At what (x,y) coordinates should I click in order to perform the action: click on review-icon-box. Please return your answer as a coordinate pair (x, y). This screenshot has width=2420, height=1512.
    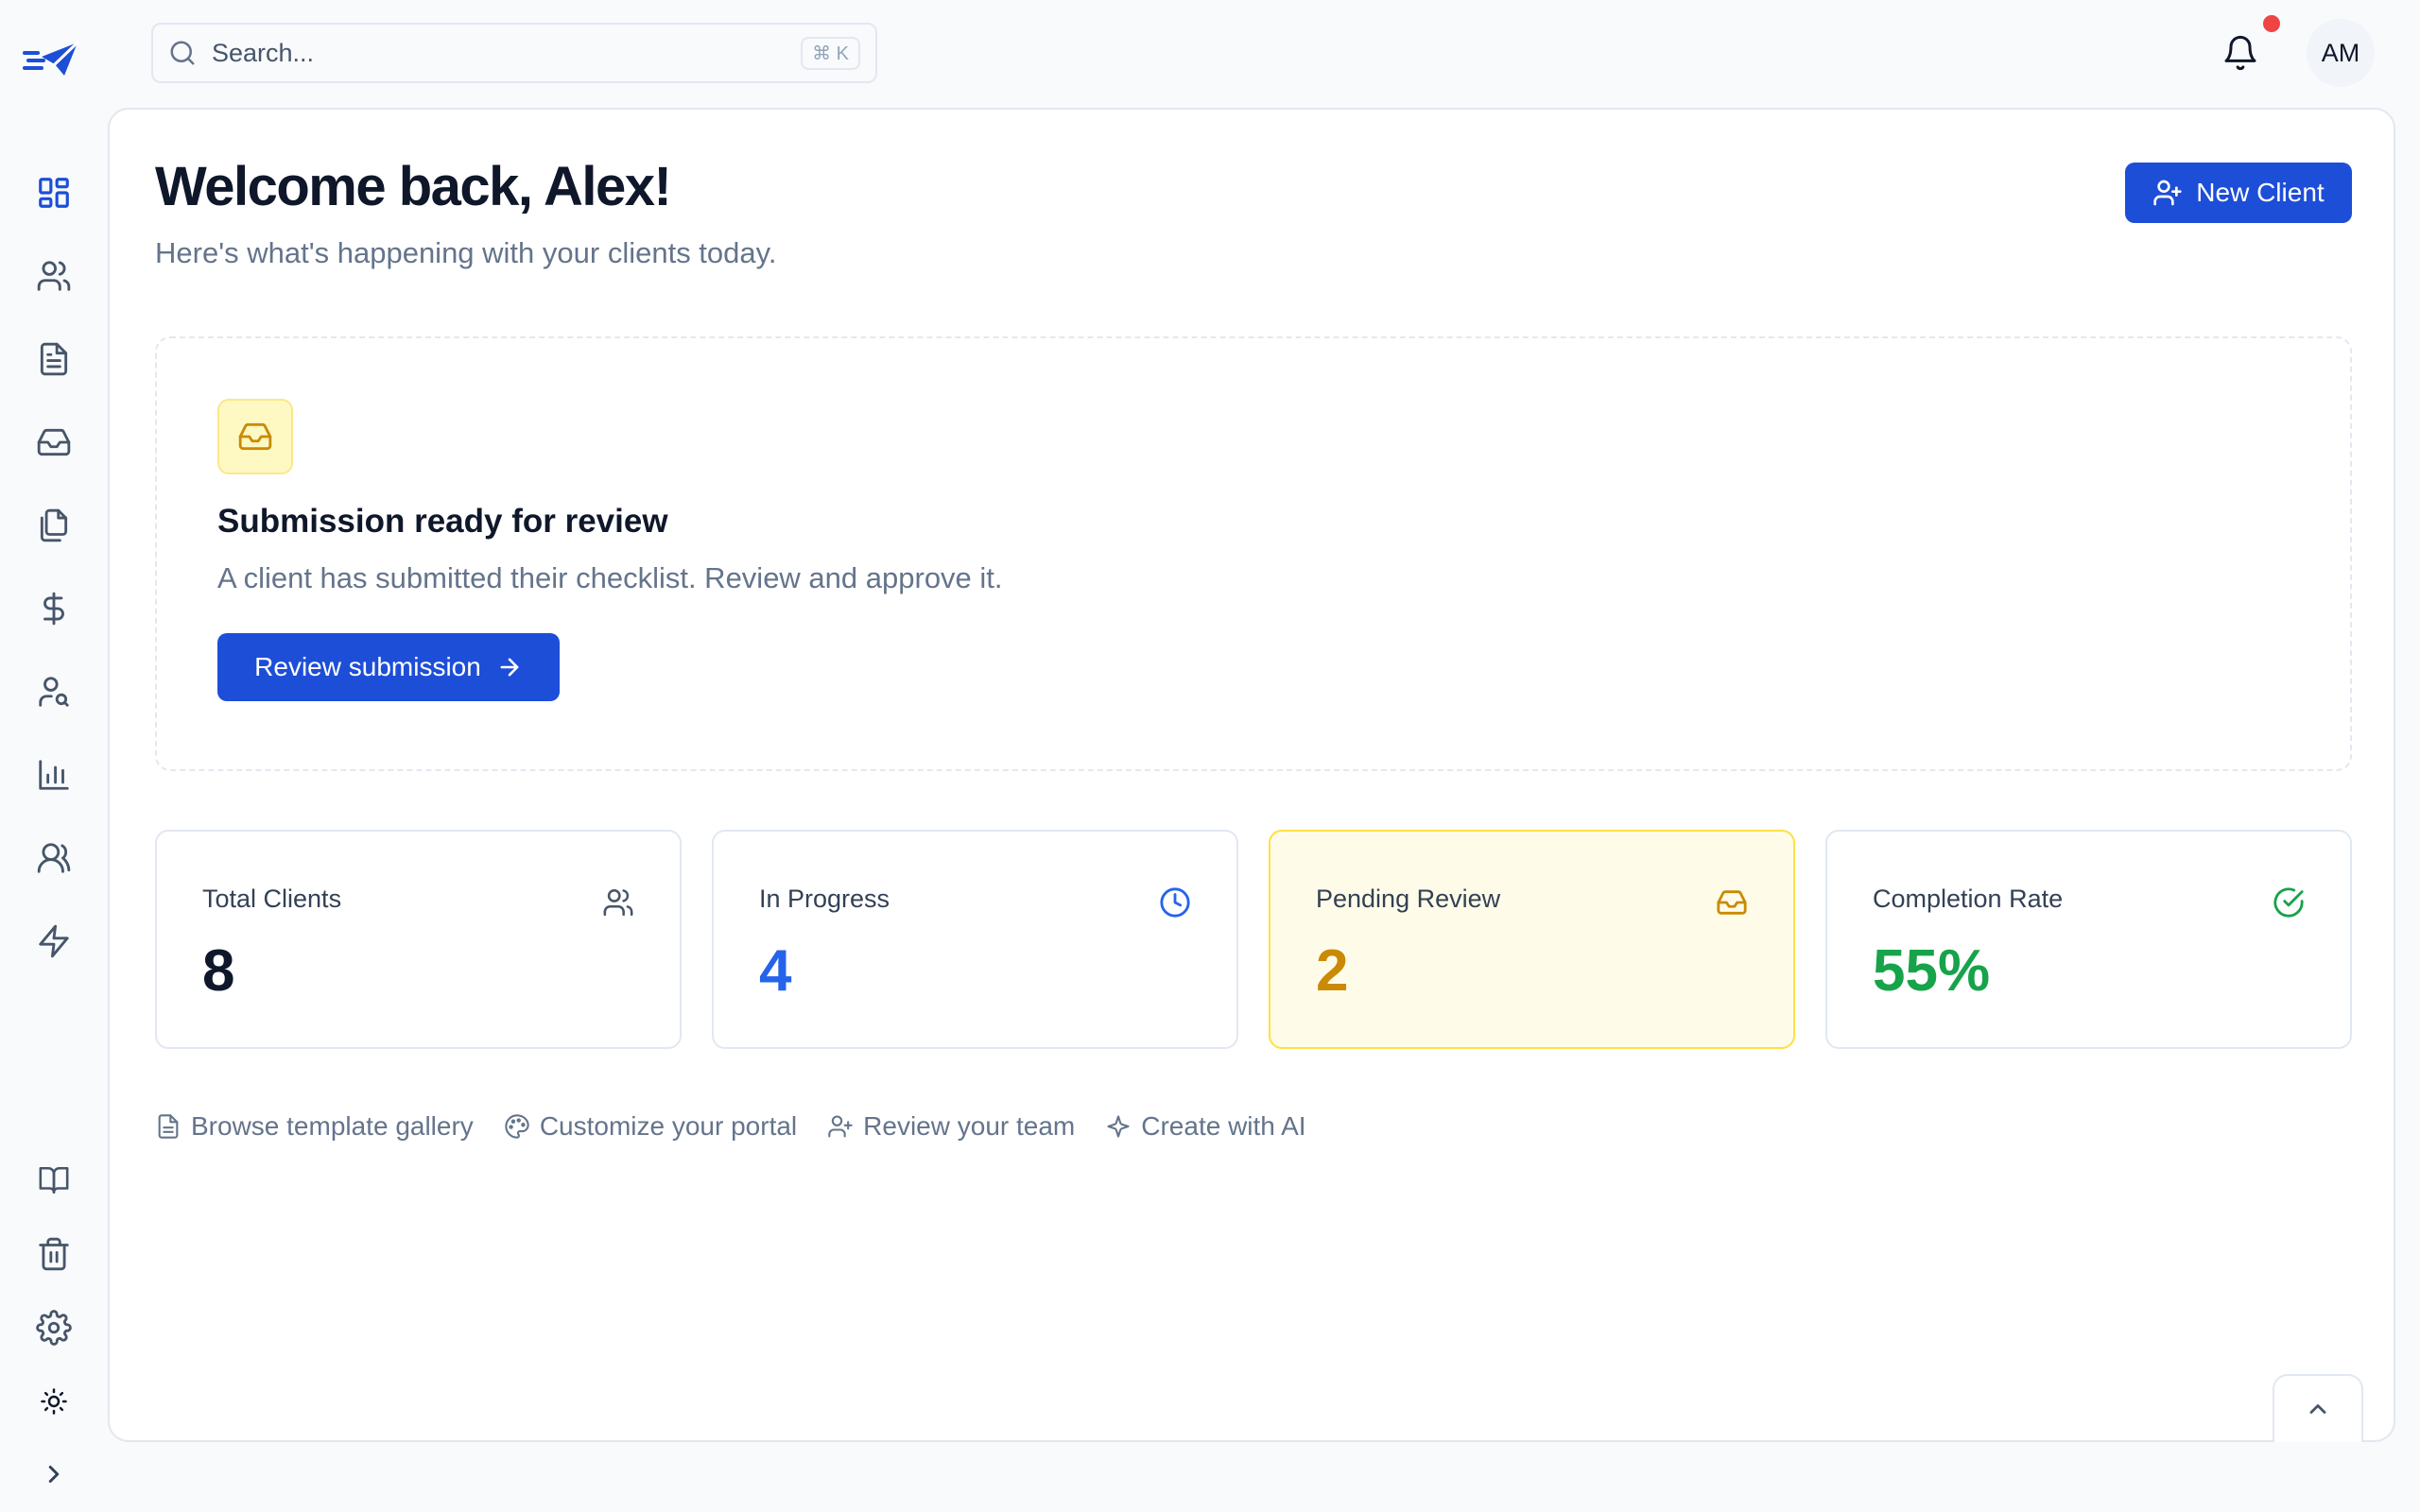
    Looking at the image, I should click on (255, 436).